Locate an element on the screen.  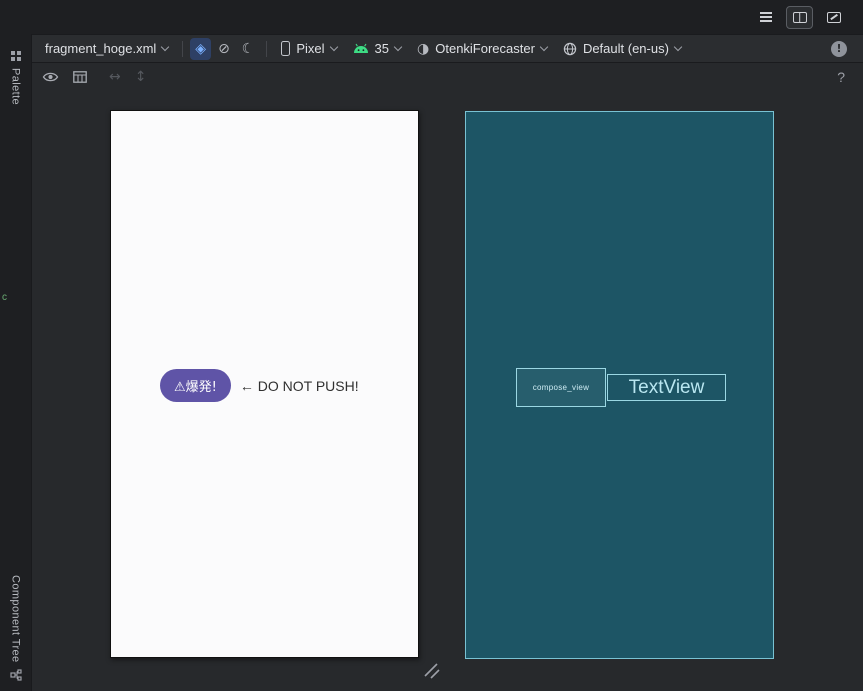
design-surface-mode-button: ◈ is located at coordinates (201, 48).